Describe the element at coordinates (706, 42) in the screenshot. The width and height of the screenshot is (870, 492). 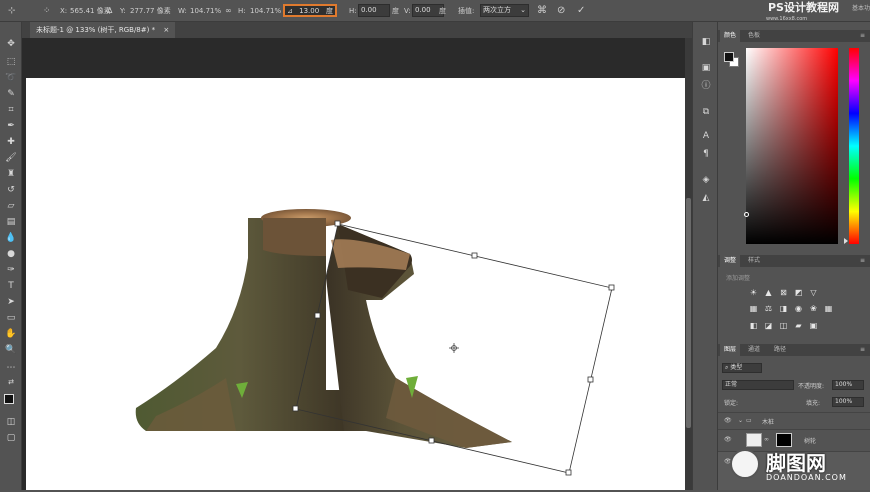
I see `history-panel-icon: ◧` at that location.